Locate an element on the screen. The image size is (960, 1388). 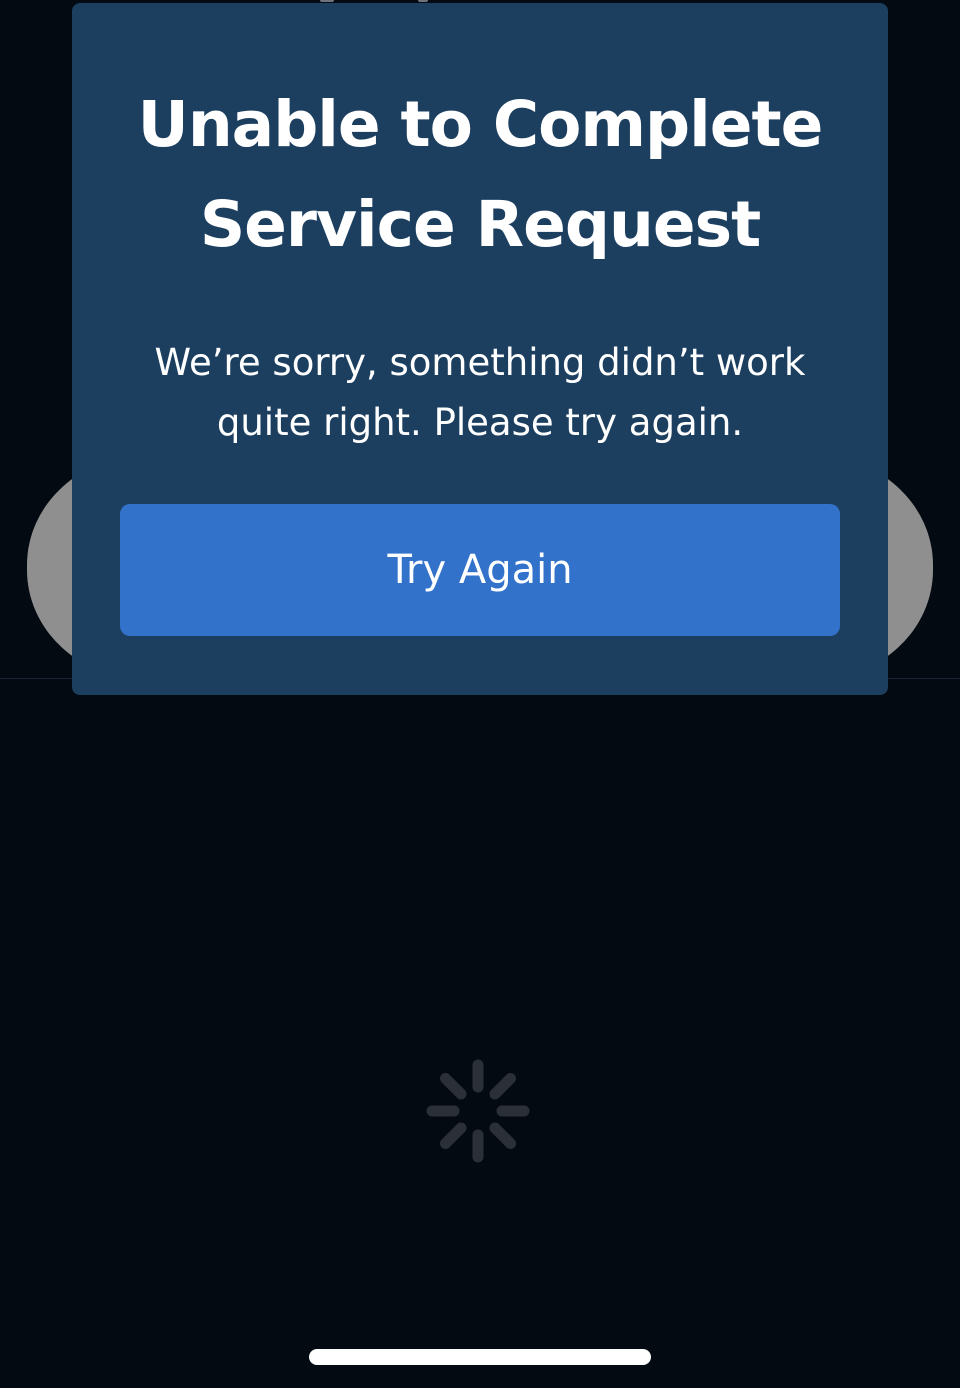
home-indicator is located at coordinates (480, 1357).